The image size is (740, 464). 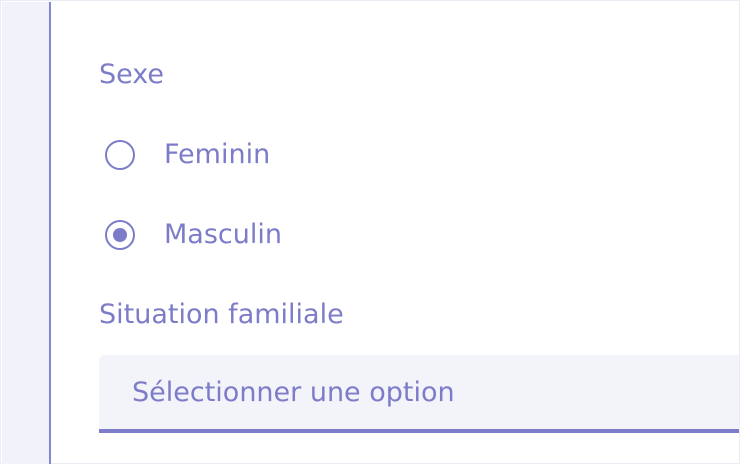 What do you see at coordinates (50, 233) in the screenshot?
I see `left-rail-divider` at bounding box center [50, 233].